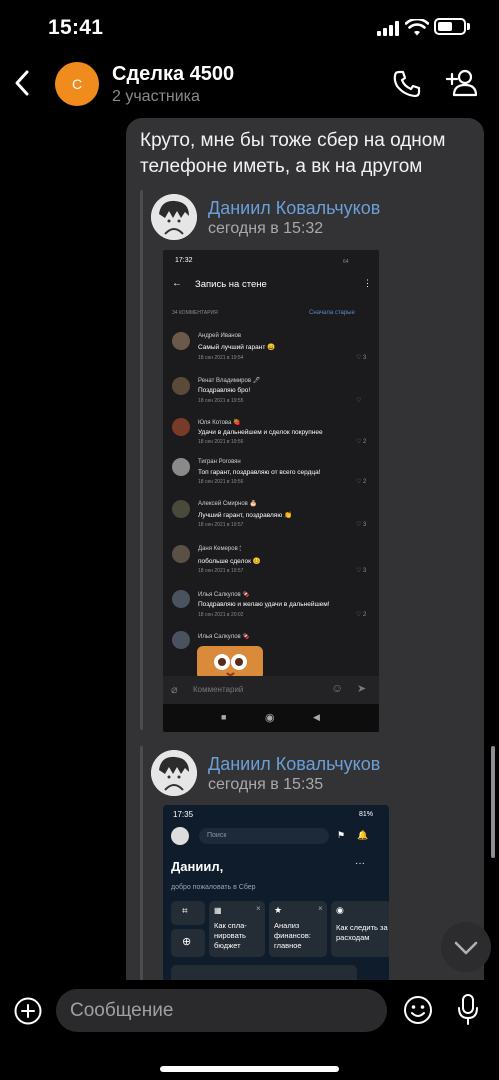 This screenshot has width=499, height=1080. I want to click on comment-text: Поздравляю и желаю удачи в дальнейшем!, so click(264, 604).